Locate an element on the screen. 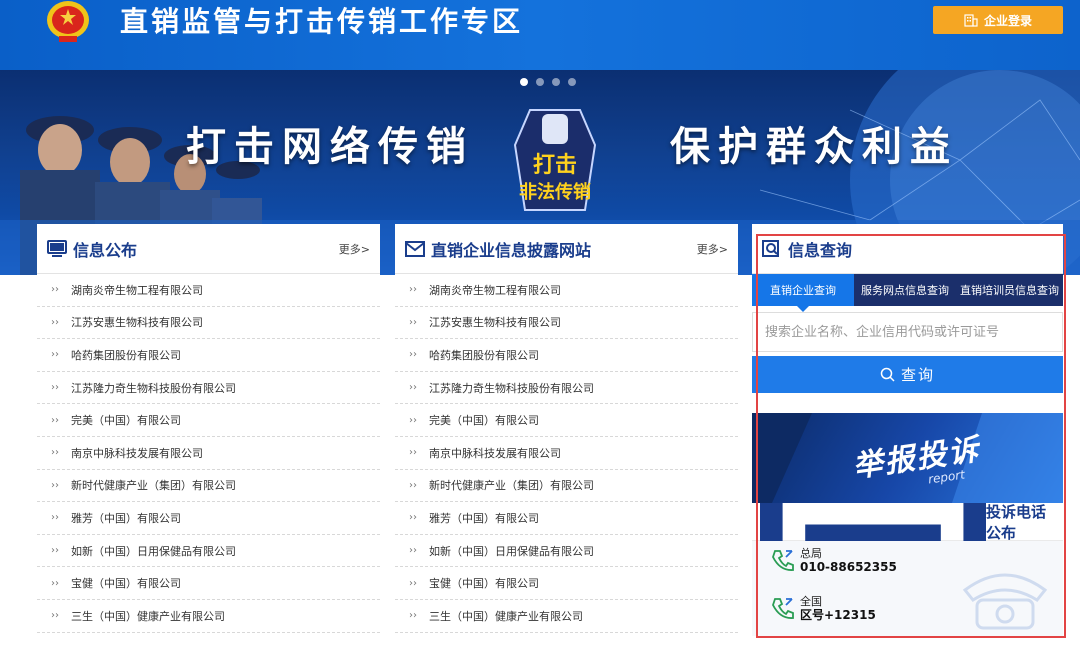  panel-header: 直销企业信息披露网站 更多> is located at coordinates (566, 249).